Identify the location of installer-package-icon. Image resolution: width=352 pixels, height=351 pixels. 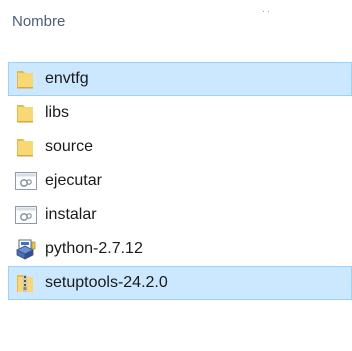
(26, 249).